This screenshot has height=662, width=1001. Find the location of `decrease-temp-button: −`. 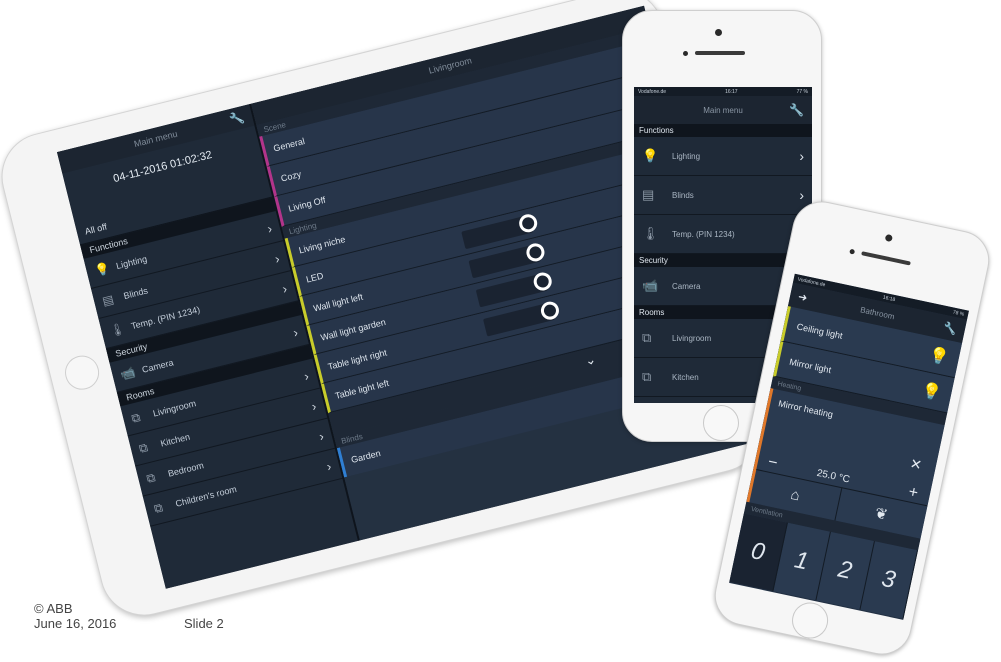

decrease-temp-button: − is located at coordinates (772, 463).